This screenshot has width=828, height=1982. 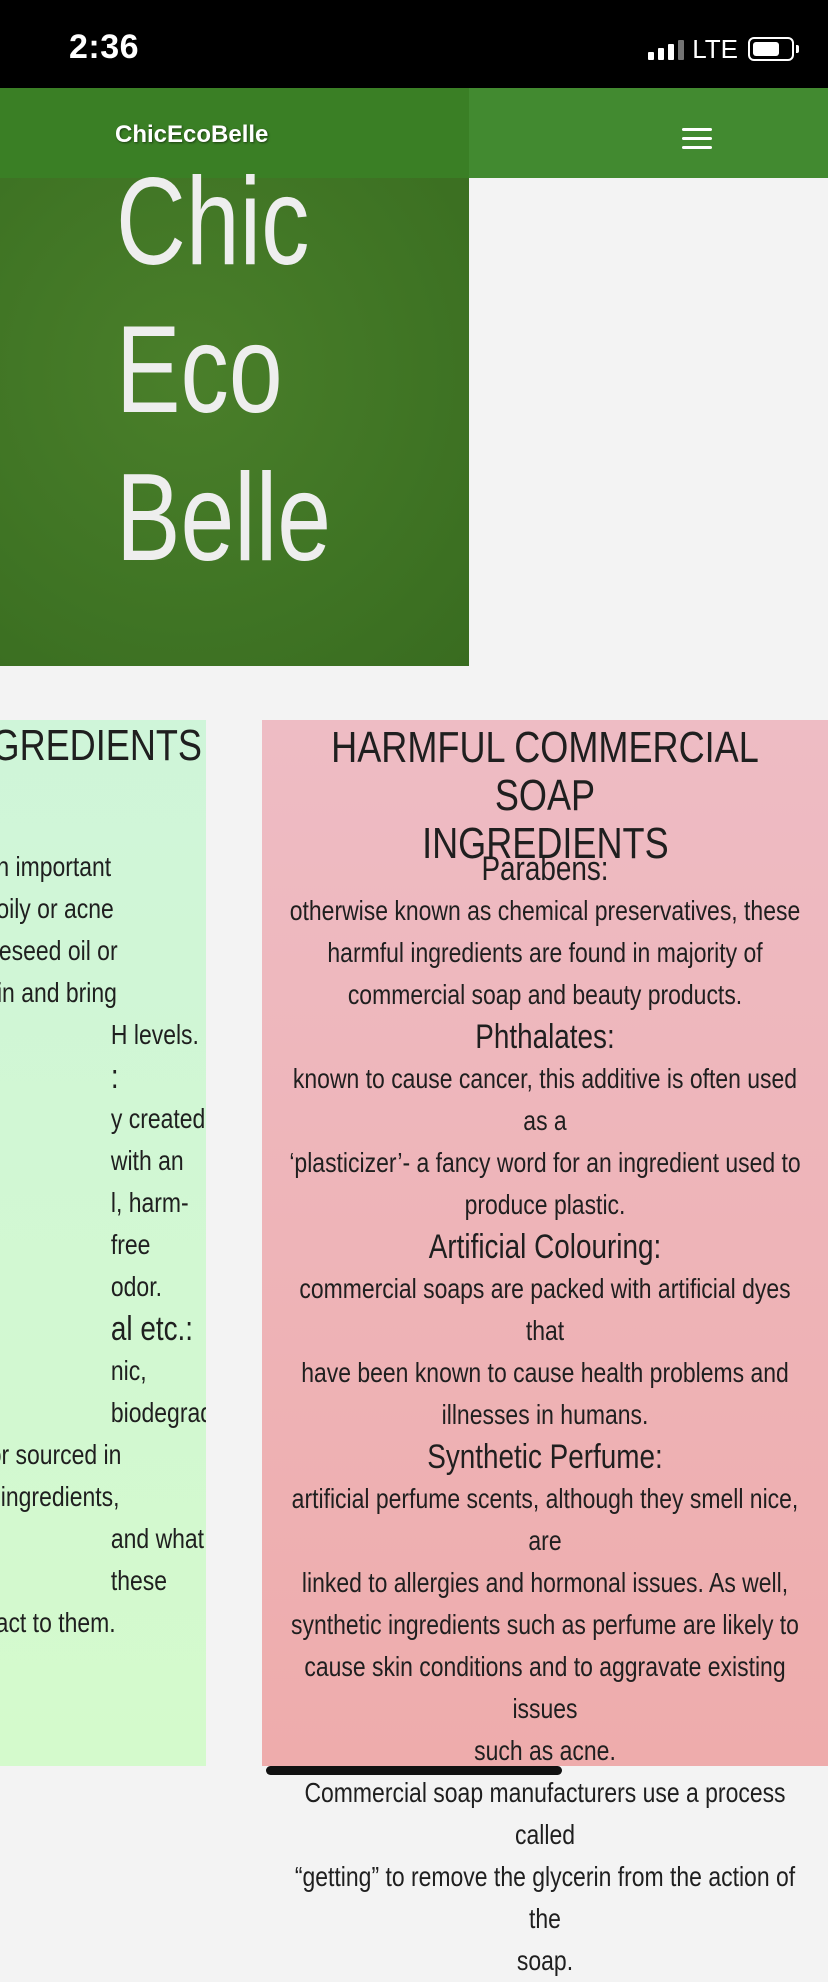 What do you see at coordinates (545, 1960) in the screenshot?
I see `closing-line: soap.` at bounding box center [545, 1960].